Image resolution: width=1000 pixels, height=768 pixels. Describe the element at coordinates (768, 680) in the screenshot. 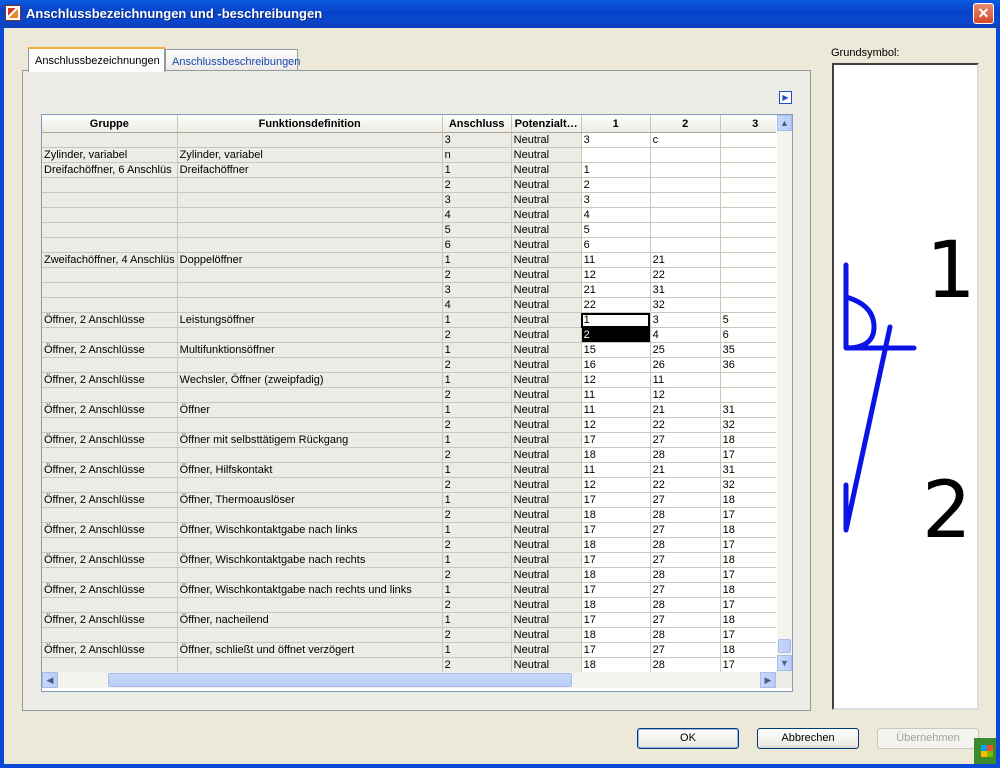

I see `scroll-right-icon: ▶` at that location.